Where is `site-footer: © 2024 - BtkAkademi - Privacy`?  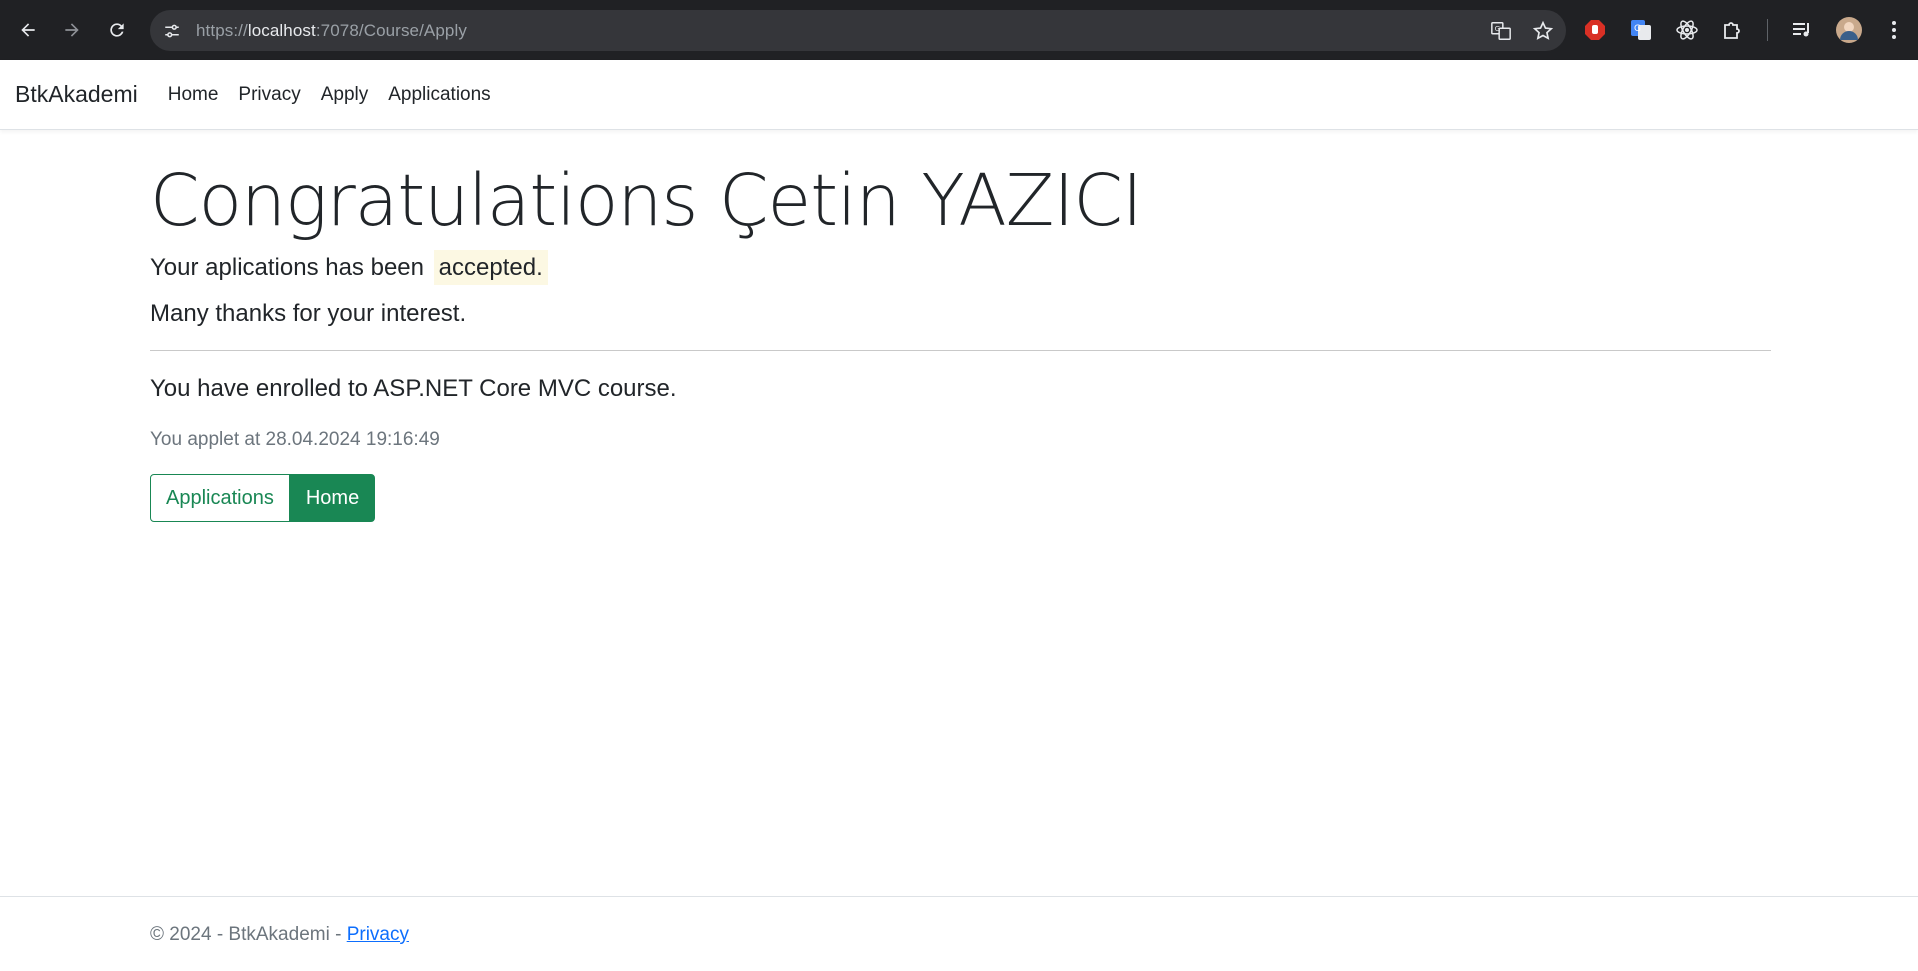
site-footer: © 2024 - BtkAkademi - Privacy is located at coordinates (959, 933).